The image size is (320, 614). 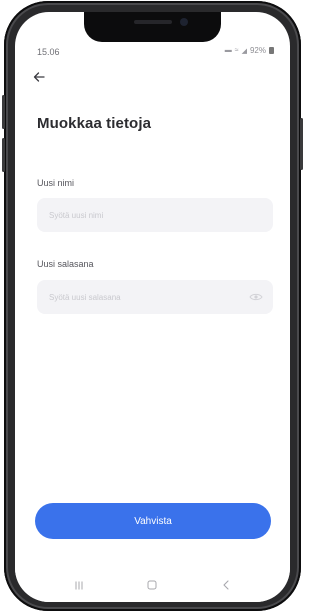 I want to click on volume-up-button, so click(x=3, y=112).